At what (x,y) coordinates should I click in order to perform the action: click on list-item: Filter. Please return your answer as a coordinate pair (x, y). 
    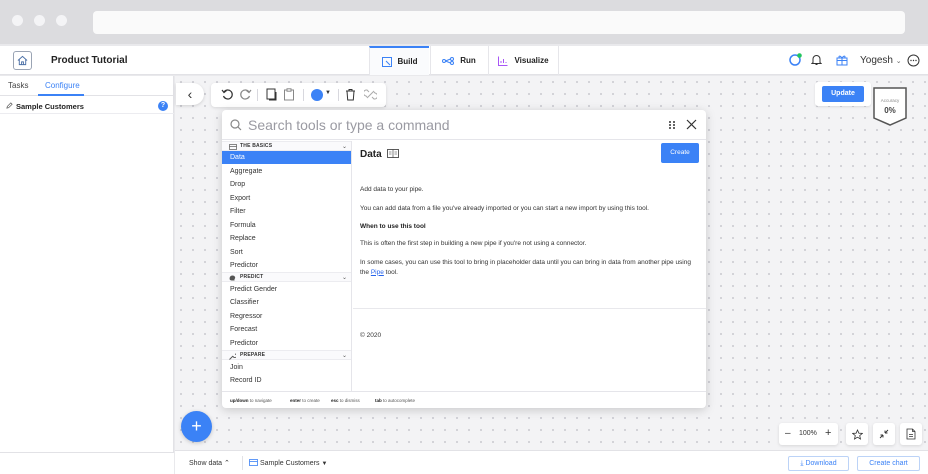
    Looking at the image, I should click on (286, 211).